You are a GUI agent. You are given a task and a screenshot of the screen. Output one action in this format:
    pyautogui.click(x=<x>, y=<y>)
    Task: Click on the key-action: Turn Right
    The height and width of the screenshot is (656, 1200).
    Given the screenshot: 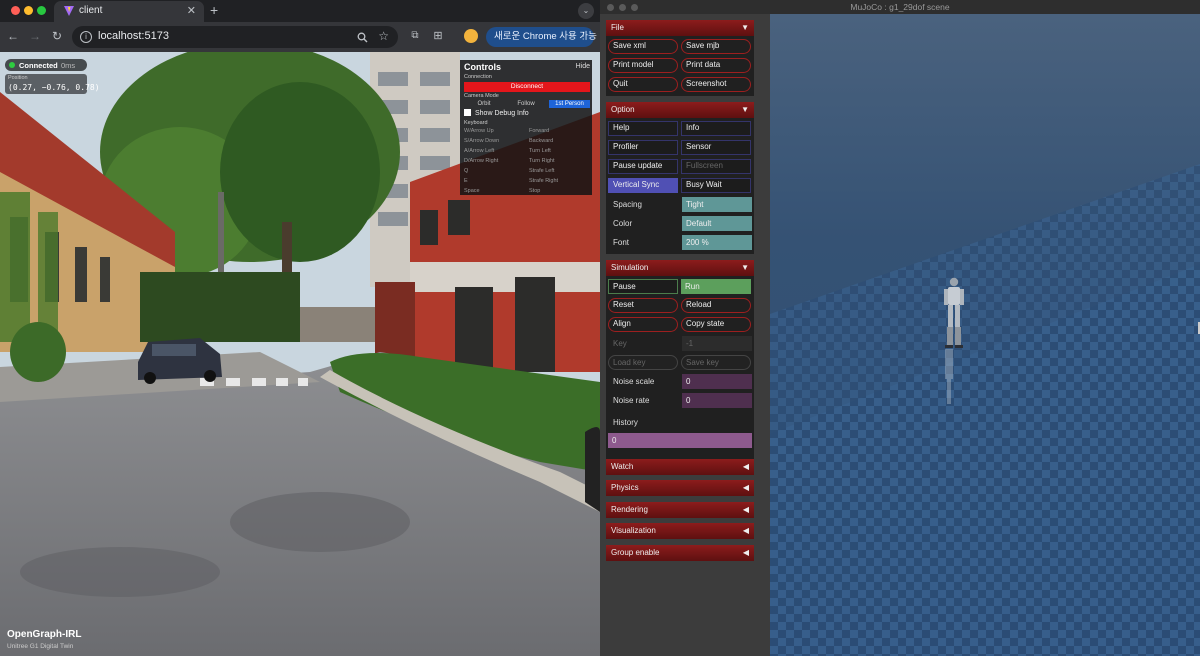 What is the action you would take?
    pyautogui.click(x=542, y=161)
    